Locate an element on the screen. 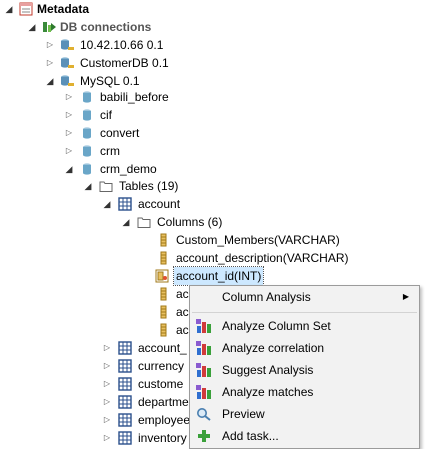  tree-node-table: ▷ employee is located at coordinates (95, 420).